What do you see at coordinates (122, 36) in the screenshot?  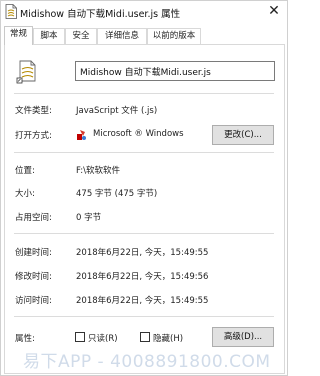 I see `tab-details: 详细信息` at bounding box center [122, 36].